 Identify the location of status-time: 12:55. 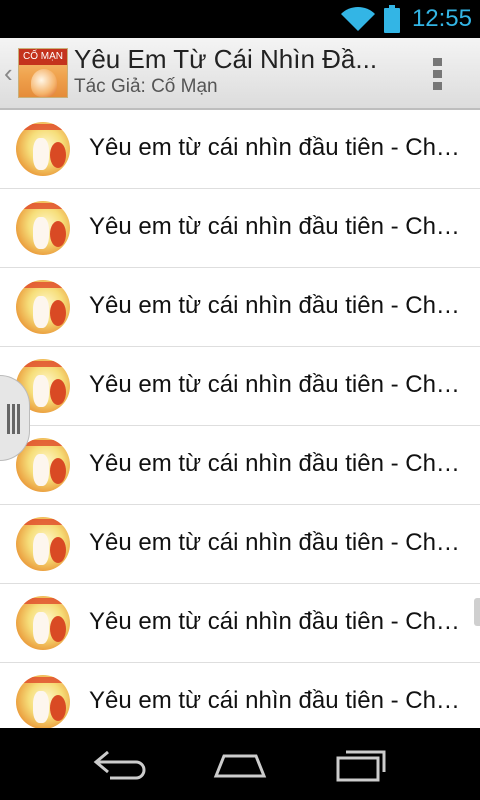
(441, 18).